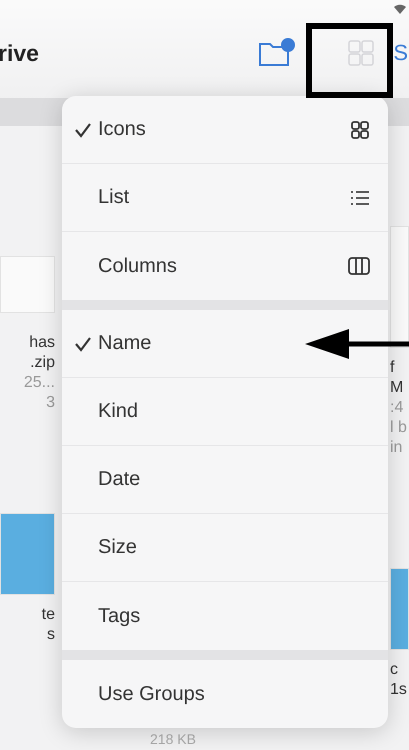 Image resolution: width=409 pixels, height=750 pixels. Describe the element at coordinates (225, 198) in the screenshot. I see `menu-item: List` at that location.